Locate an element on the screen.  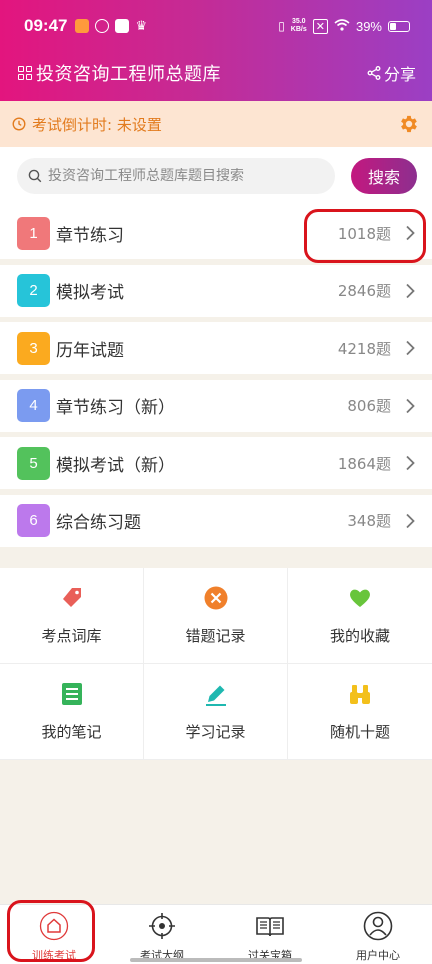
search-button: 搜索 is located at coordinates (384, 176).